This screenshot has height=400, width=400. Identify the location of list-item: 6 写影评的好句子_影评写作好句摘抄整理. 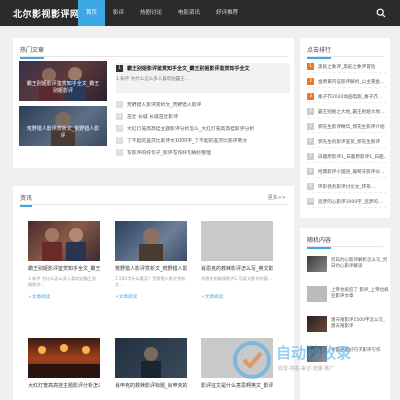
(204, 152).